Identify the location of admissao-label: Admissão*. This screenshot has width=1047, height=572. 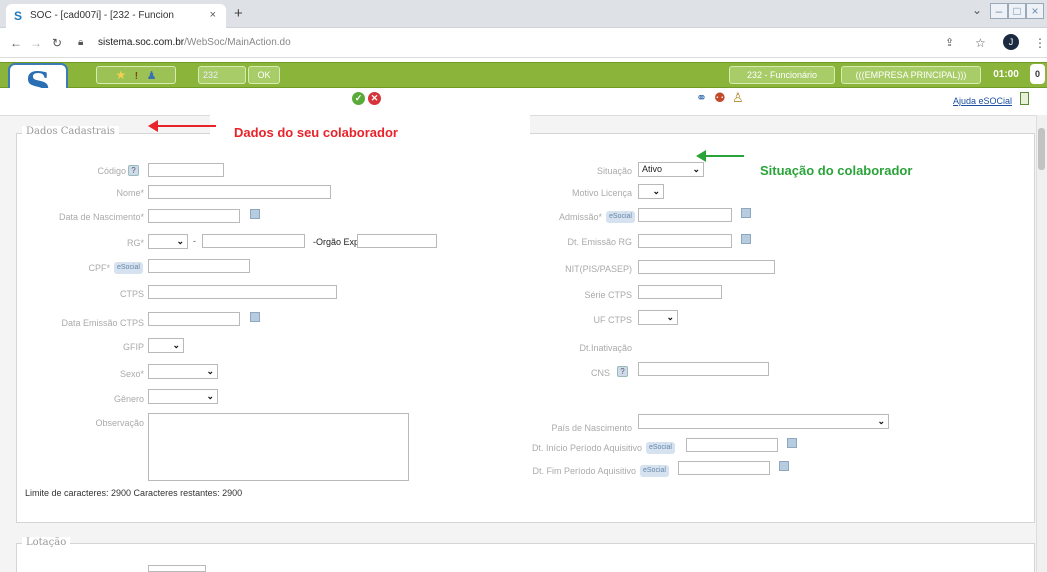
(580, 217).